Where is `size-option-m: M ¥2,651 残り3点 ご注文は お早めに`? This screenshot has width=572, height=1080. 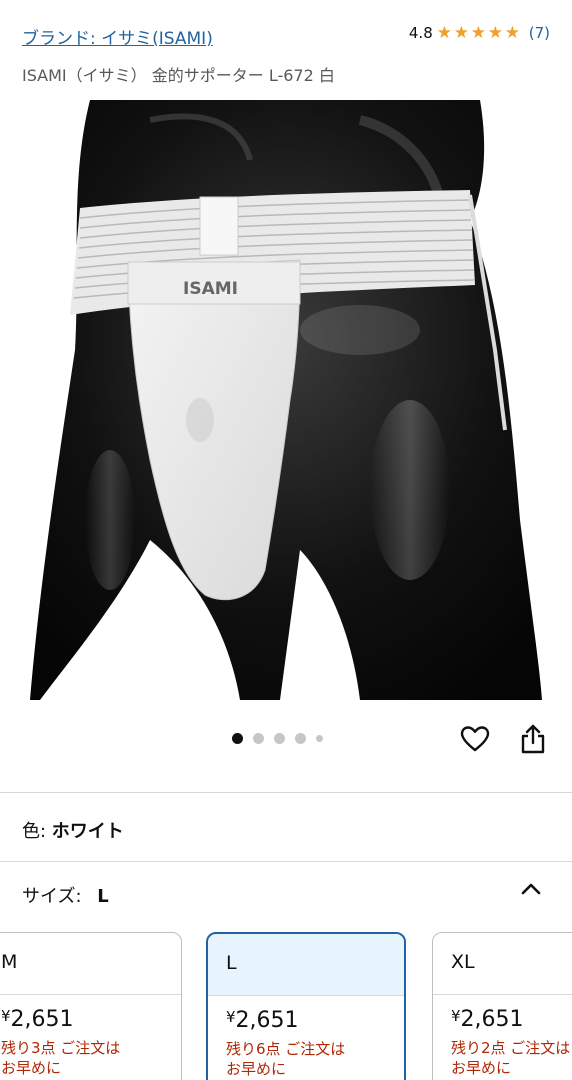
size-option-m: M ¥2,651 残り3点 ご注文は お早めに is located at coordinates (91, 1006).